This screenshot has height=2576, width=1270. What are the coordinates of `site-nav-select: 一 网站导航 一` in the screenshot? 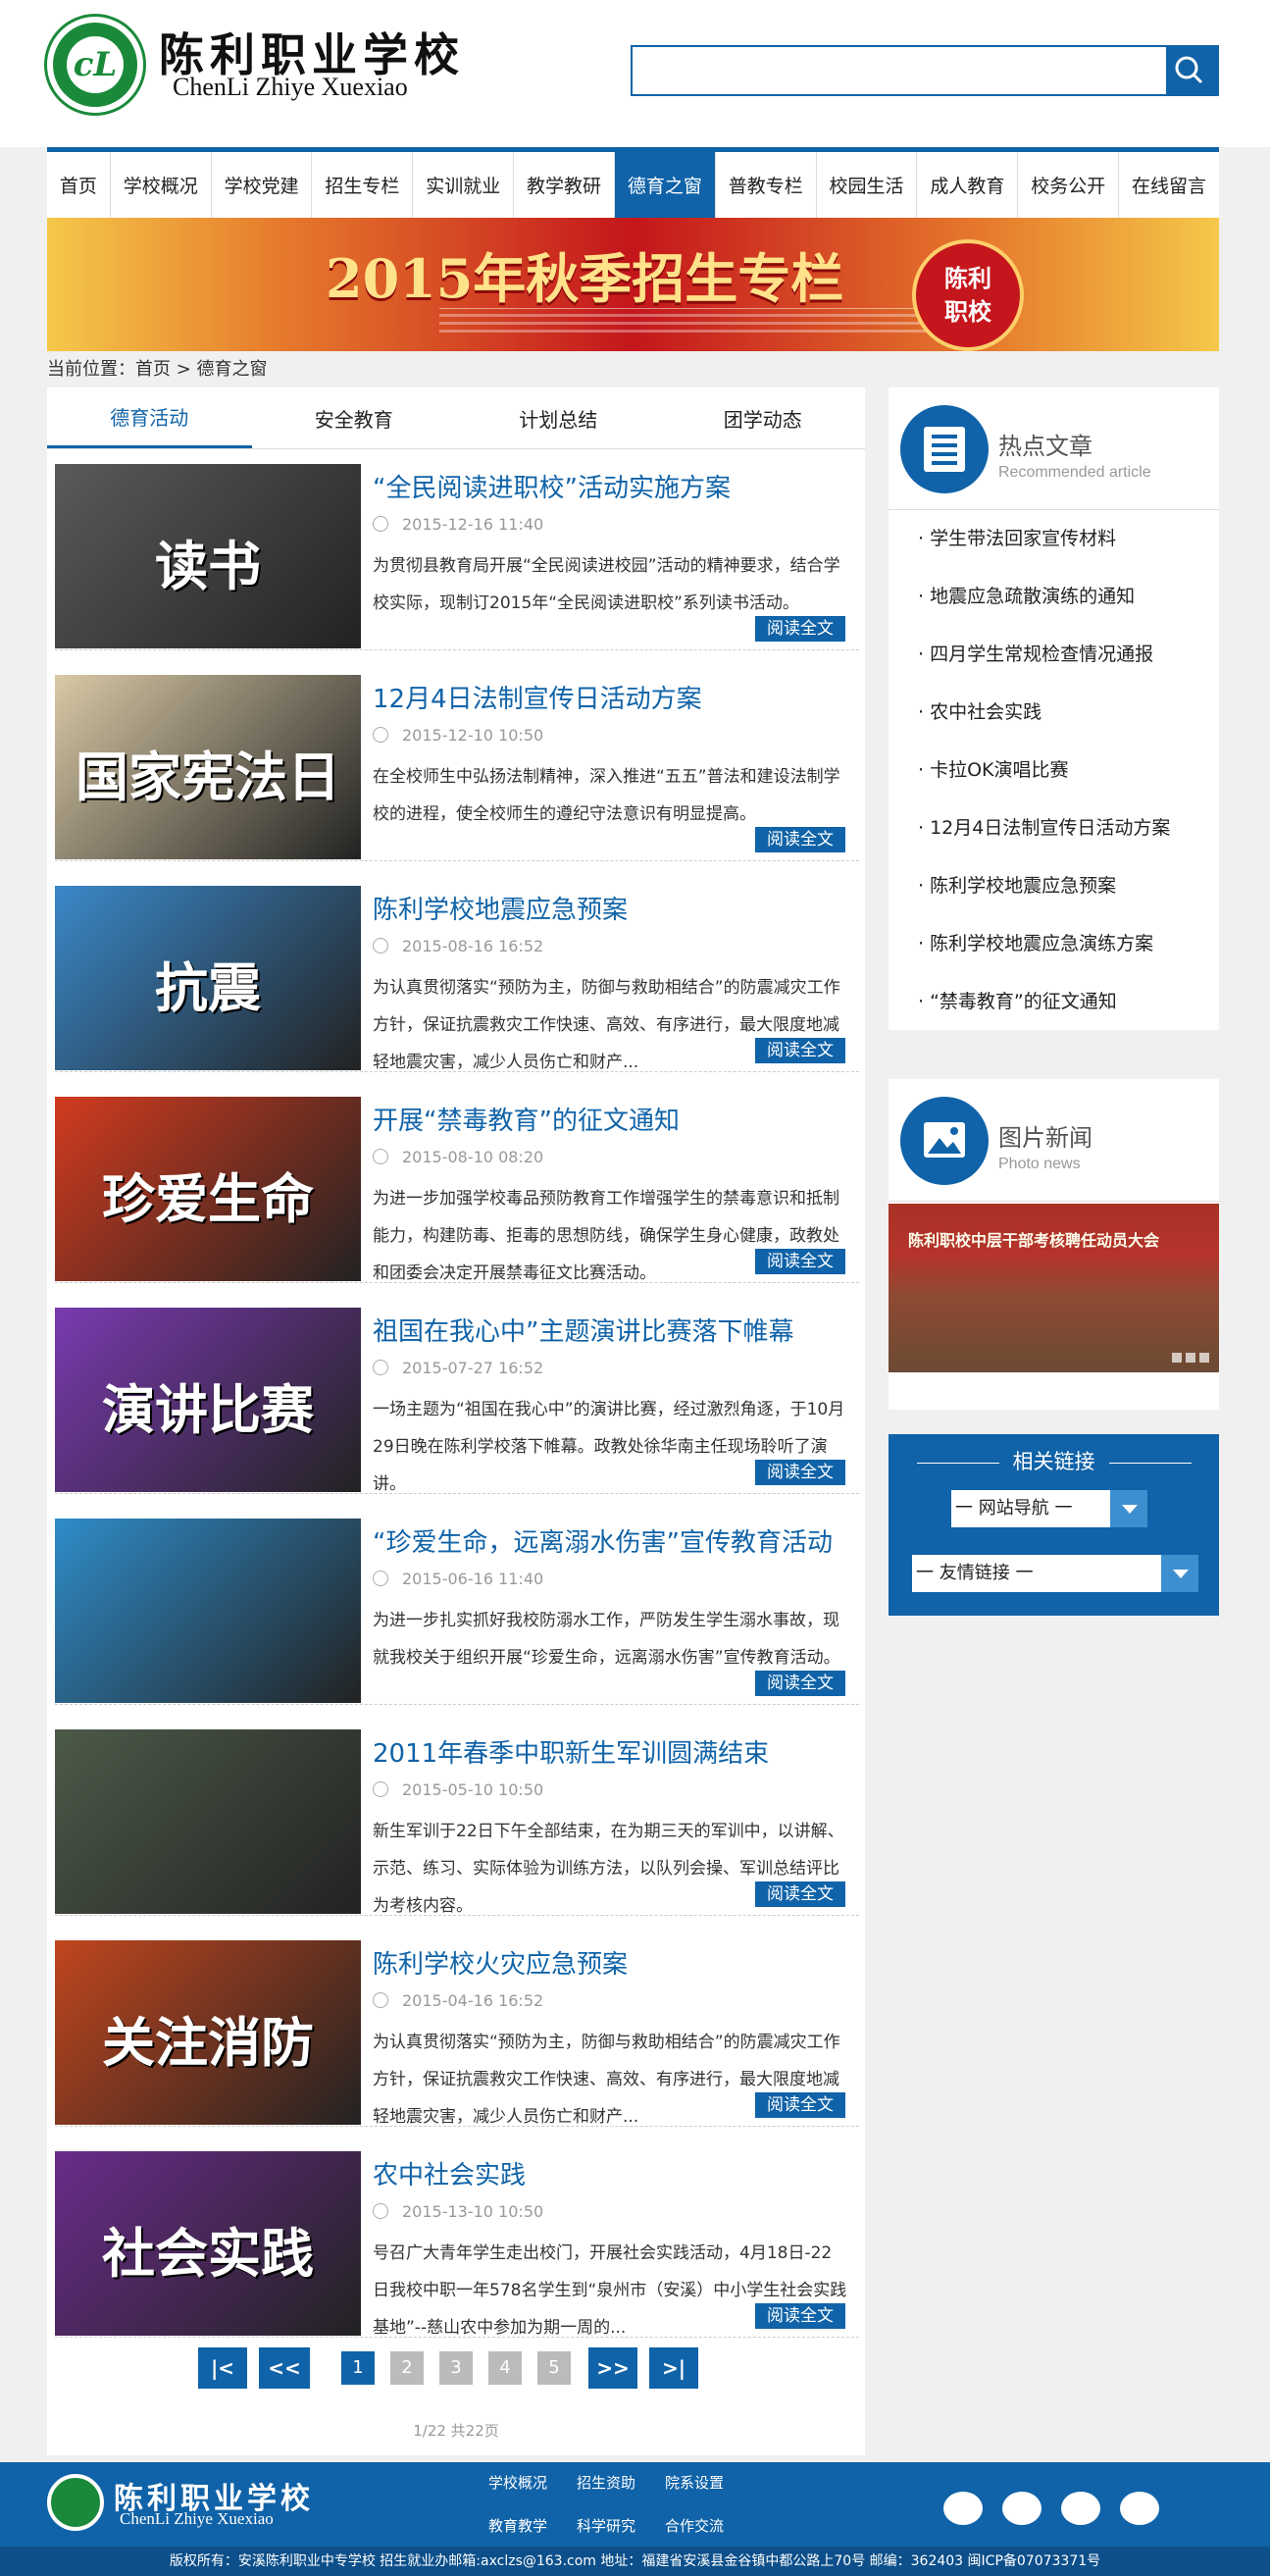 It's located at (1049, 1508).